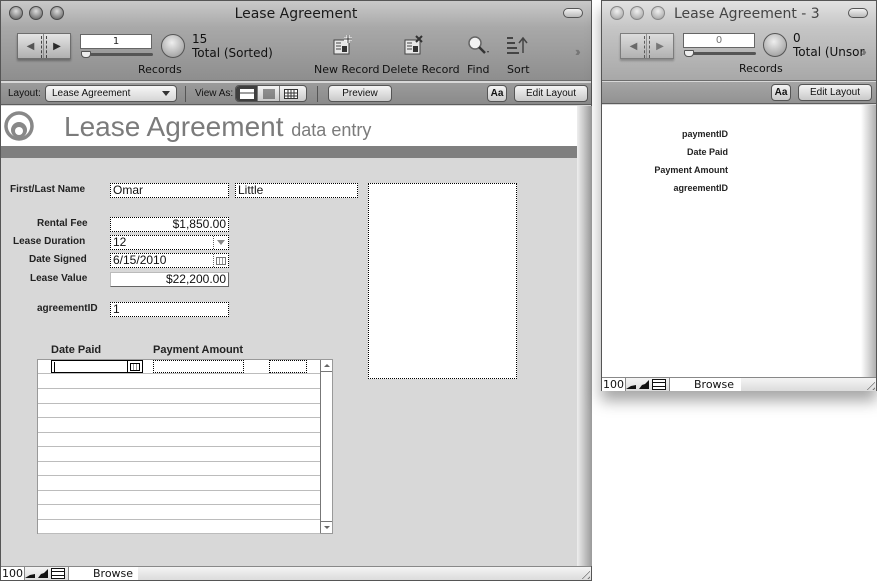 The image size is (877, 581). Describe the element at coordinates (478, 45) in the screenshot. I see `find-icon` at that location.